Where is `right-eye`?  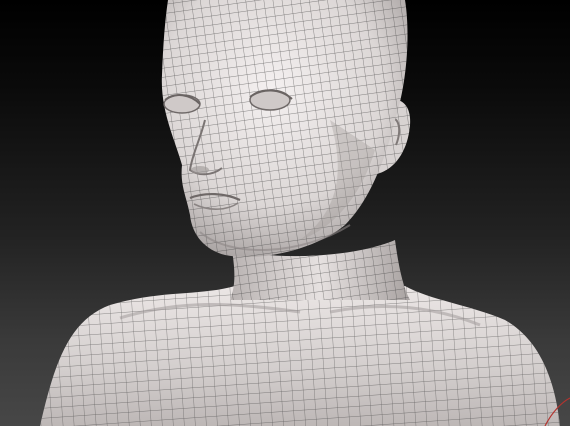
right-eye is located at coordinates (271, 100).